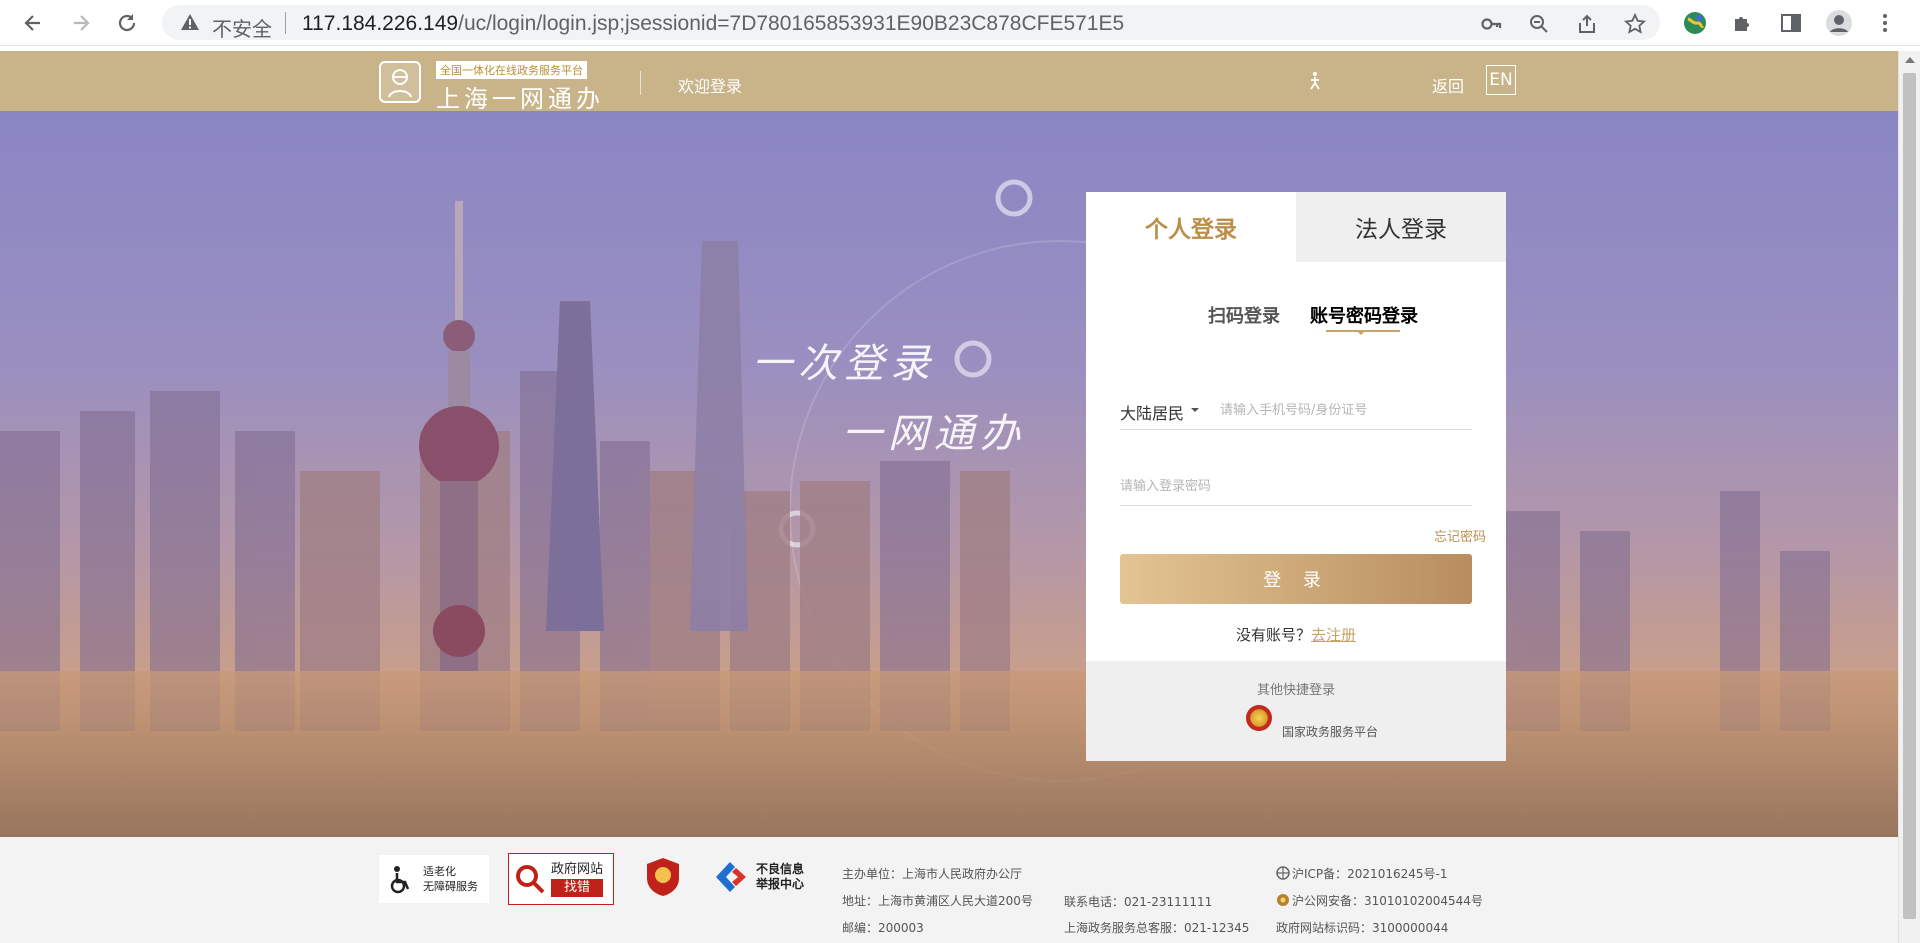 This screenshot has width=1920, height=943. Describe the element at coordinates (577, 869) in the screenshot. I see `error-badge-line1: 政府网站` at that location.